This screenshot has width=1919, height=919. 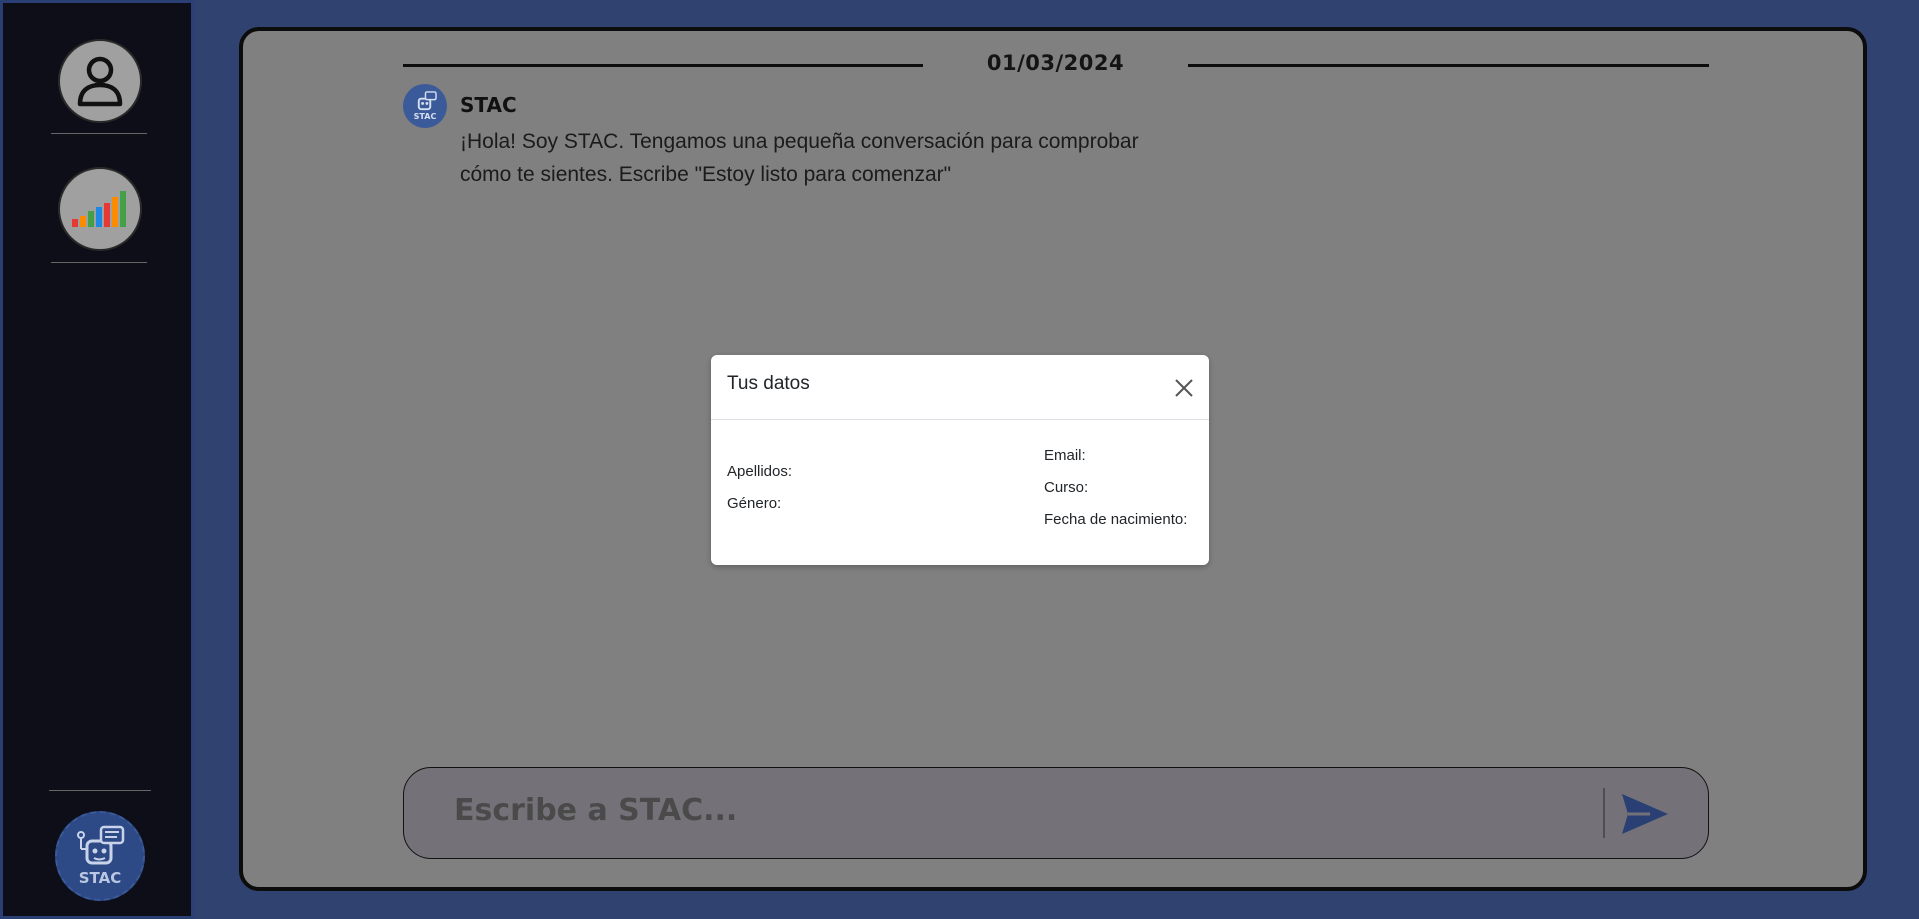 What do you see at coordinates (1055, 63) in the screenshot?
I see `chat-date: 01/03/2024` at bounding box center [1055, 63].